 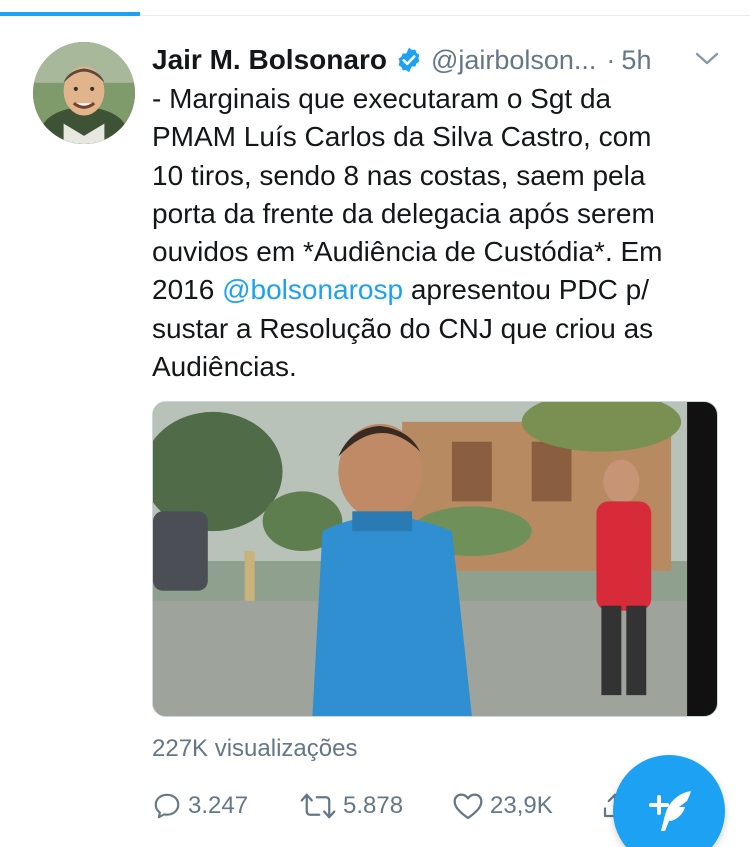 What do you see at coordinates (402, 137) in the screenshot?
I see `tweet-line: PMAM Luís Carlos da Silva Castro, com` at bounding box center [402, 137].